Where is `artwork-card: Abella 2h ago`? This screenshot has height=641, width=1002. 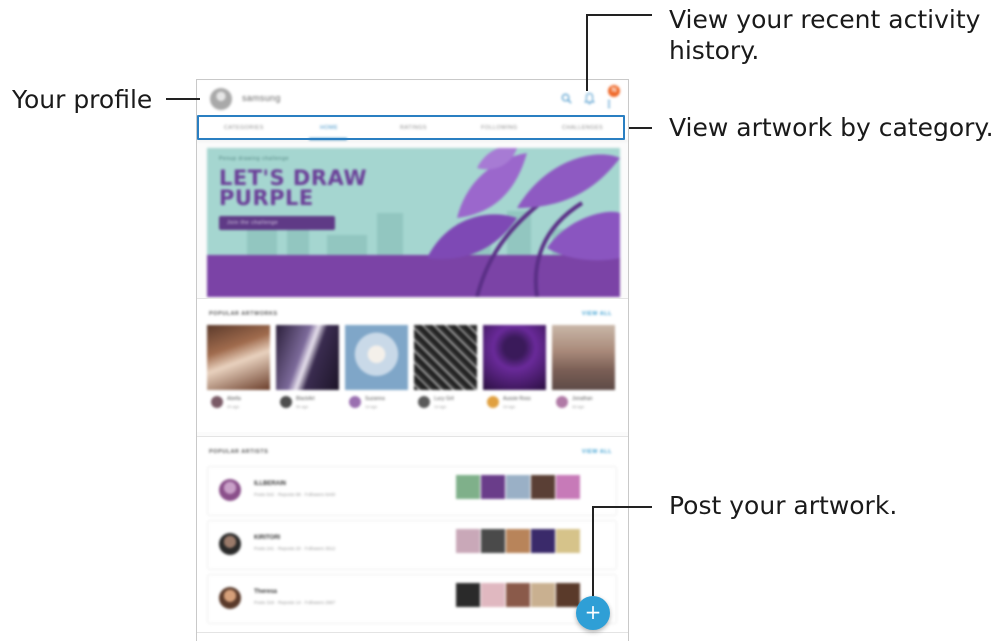 artwork-card: Abella 2h ago is located at coordinates (238, 370).